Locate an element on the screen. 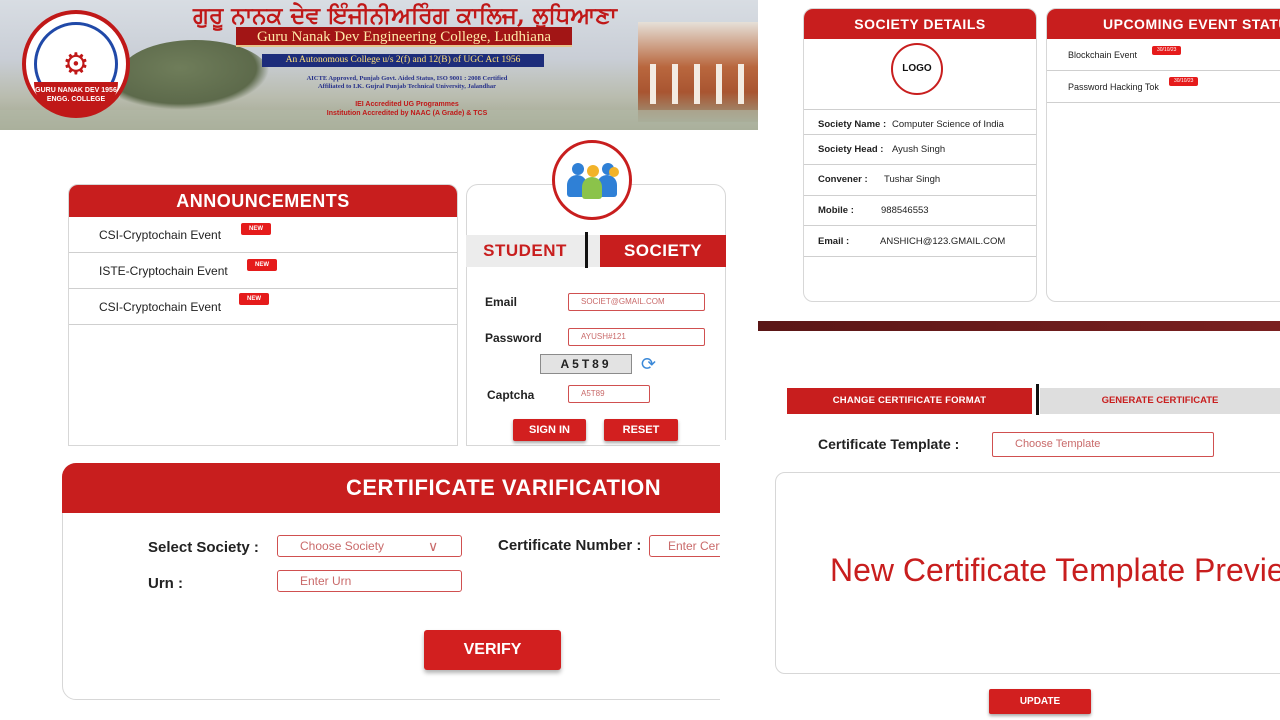 This screenshot has height=720, width=1280. password-label: Password is located at coordinates (513, 338).